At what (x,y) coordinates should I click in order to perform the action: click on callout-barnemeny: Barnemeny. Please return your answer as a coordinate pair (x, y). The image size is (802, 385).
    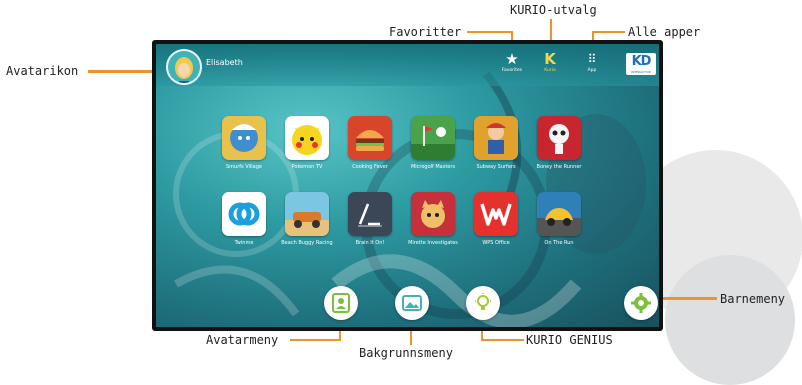
    Looking at the image, I should click on (753, 299).